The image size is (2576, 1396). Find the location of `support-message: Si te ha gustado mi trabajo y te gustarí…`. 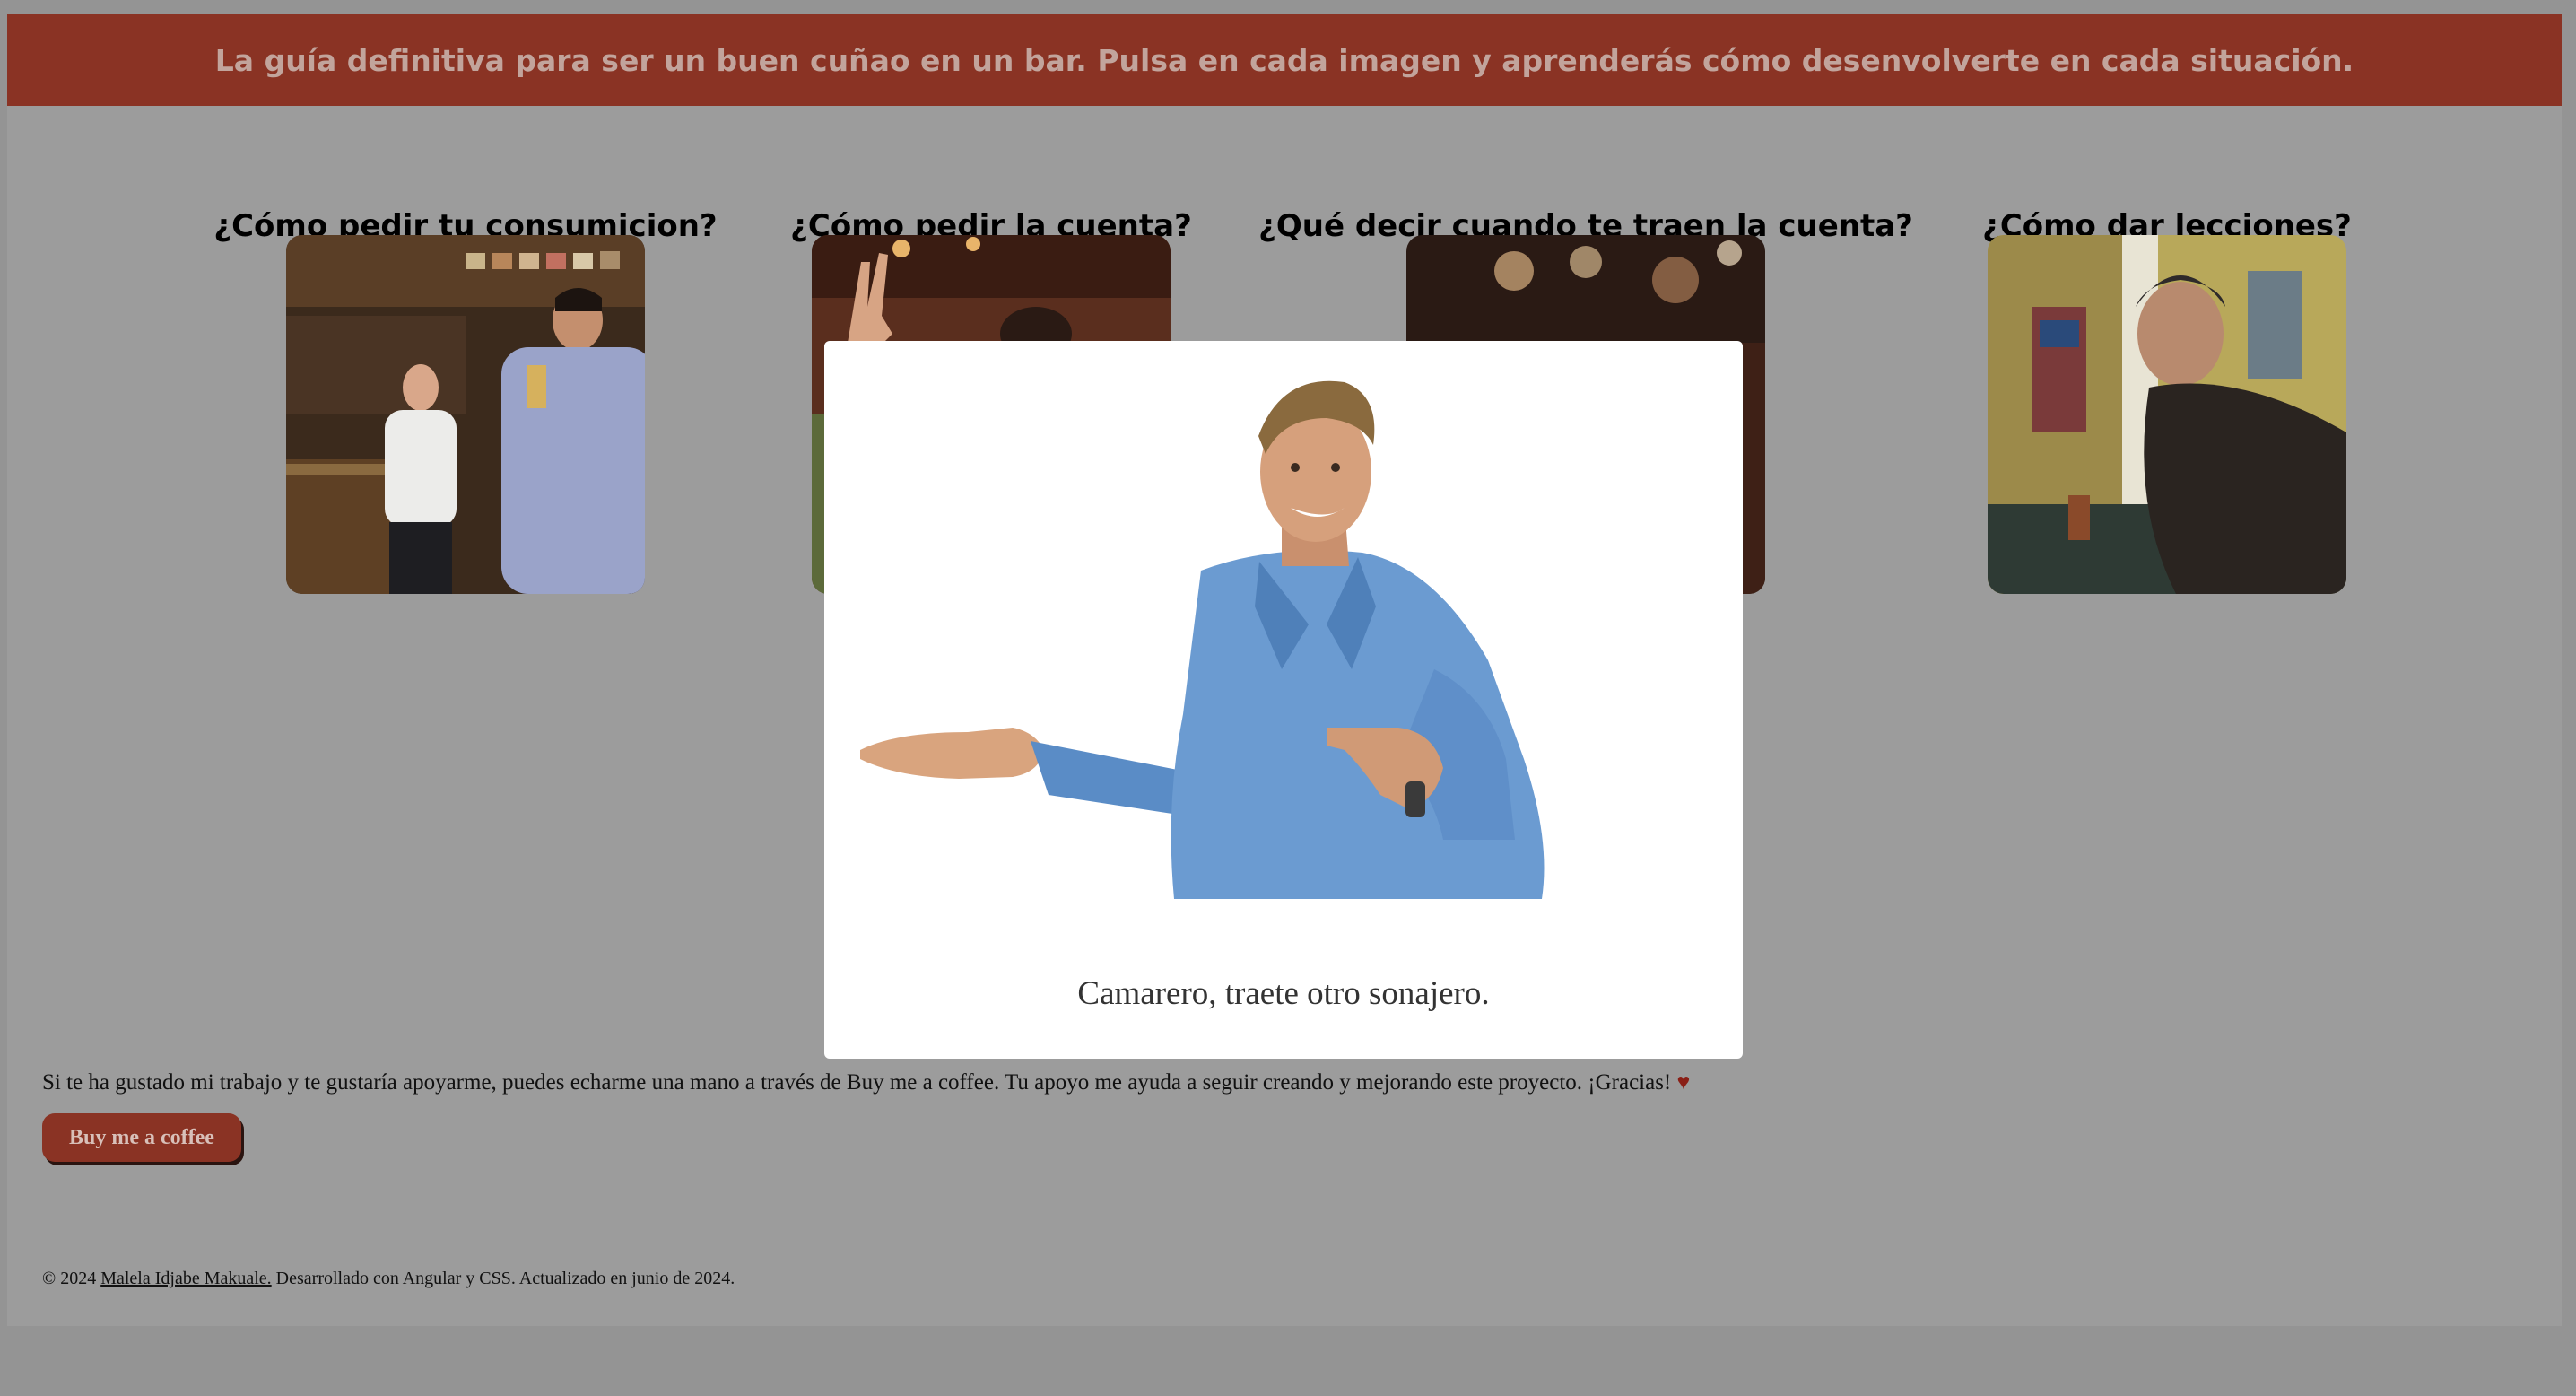

support-message: Si te ha gustado mi trabajo y te gustarí… is located at coordinates (866, 1082).